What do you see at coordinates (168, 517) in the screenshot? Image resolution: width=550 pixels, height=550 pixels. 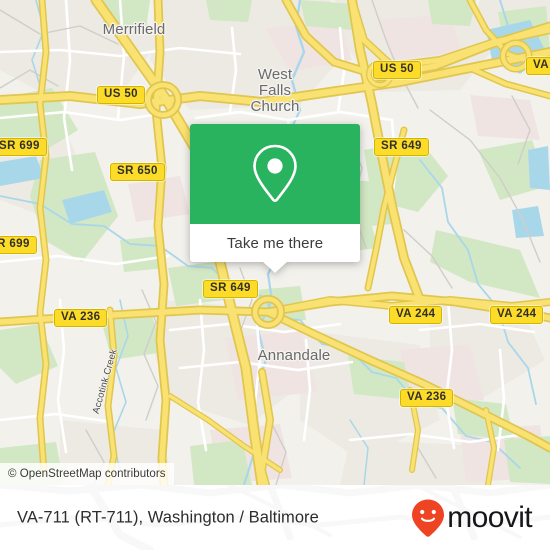 I see `station-title: VA-711 (RT-711), Washington / Baltimore` at bounding box center [168, 517].